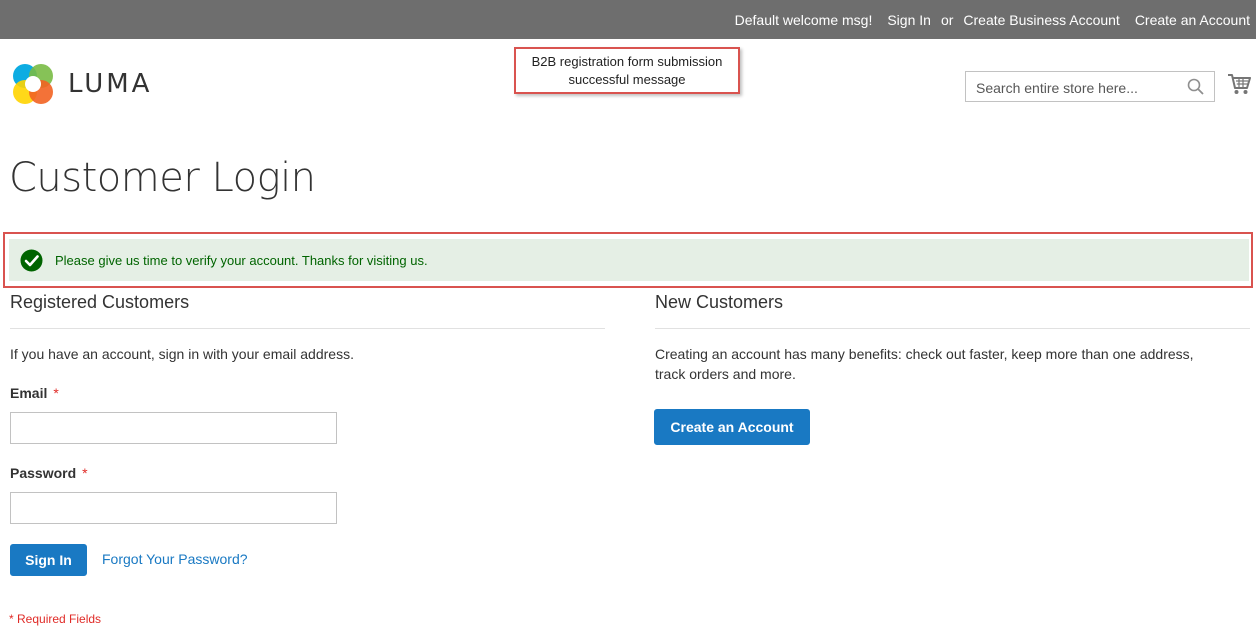 The image size is (1256, 634). Describe the element at coordinates (100, 302) in the screenshot. I see `registered-customers-title: Registered Customers` at that location.